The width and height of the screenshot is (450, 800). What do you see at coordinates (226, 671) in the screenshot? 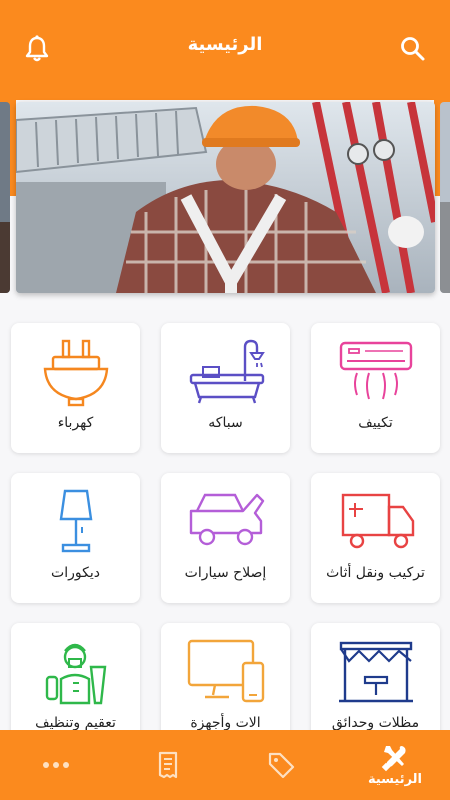
I see `devices-icon` at bounding box center [226, 671].